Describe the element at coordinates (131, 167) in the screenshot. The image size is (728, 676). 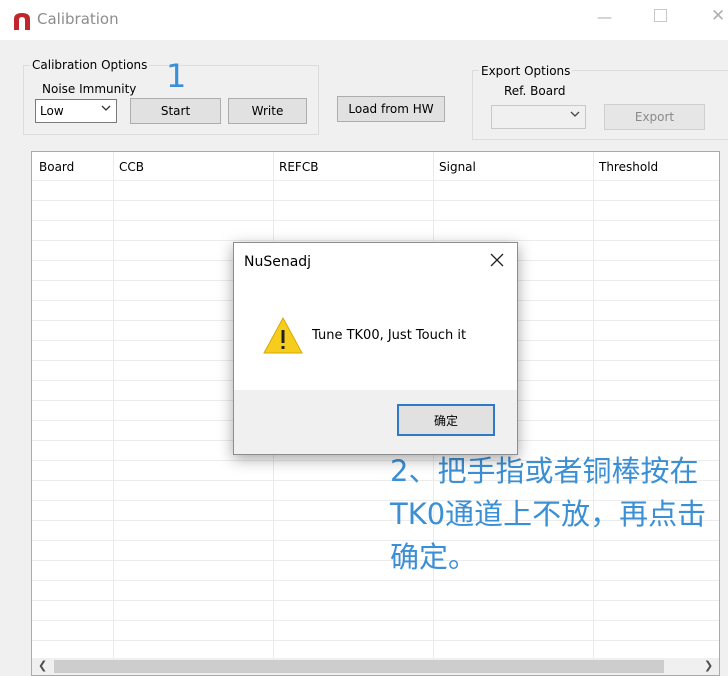
I see `column-header-ccb: CCB` at that location.